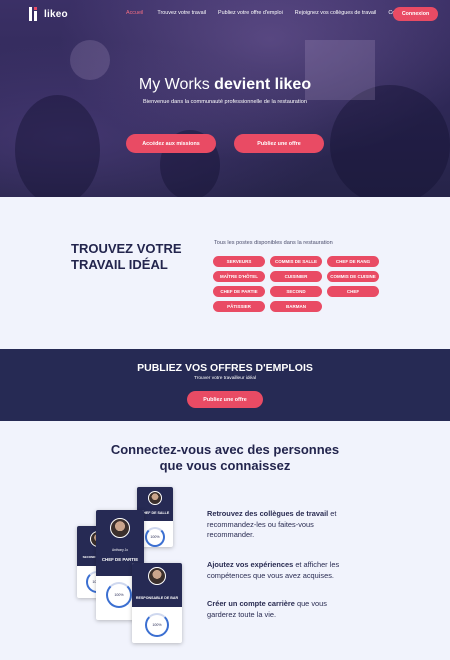  I want to click on job-tag: COMMIS DE SALLE, so click(296, 261).